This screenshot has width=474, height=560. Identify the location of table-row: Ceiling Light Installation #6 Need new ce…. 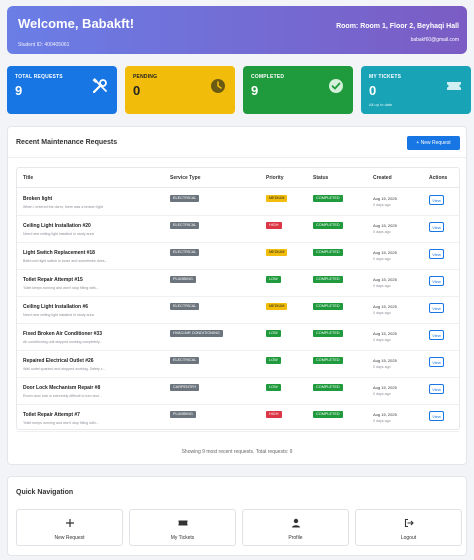
(238, 310).